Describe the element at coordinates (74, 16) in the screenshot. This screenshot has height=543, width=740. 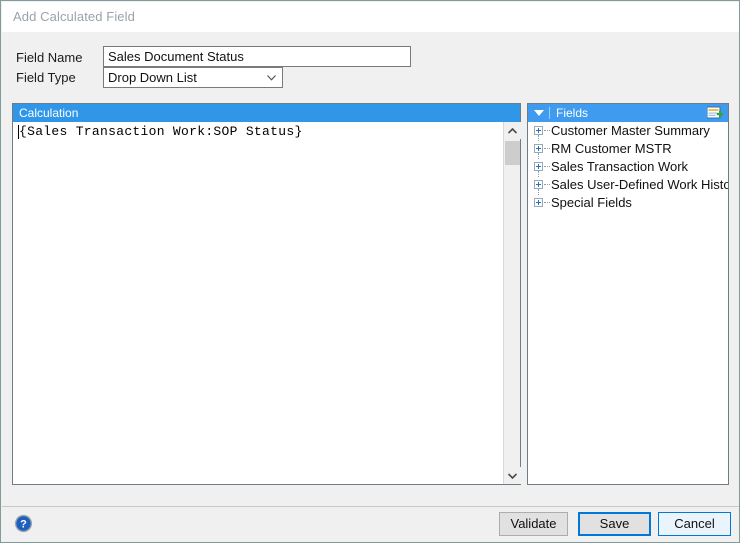
I see `window-title: Add Calculated Field` at that location.